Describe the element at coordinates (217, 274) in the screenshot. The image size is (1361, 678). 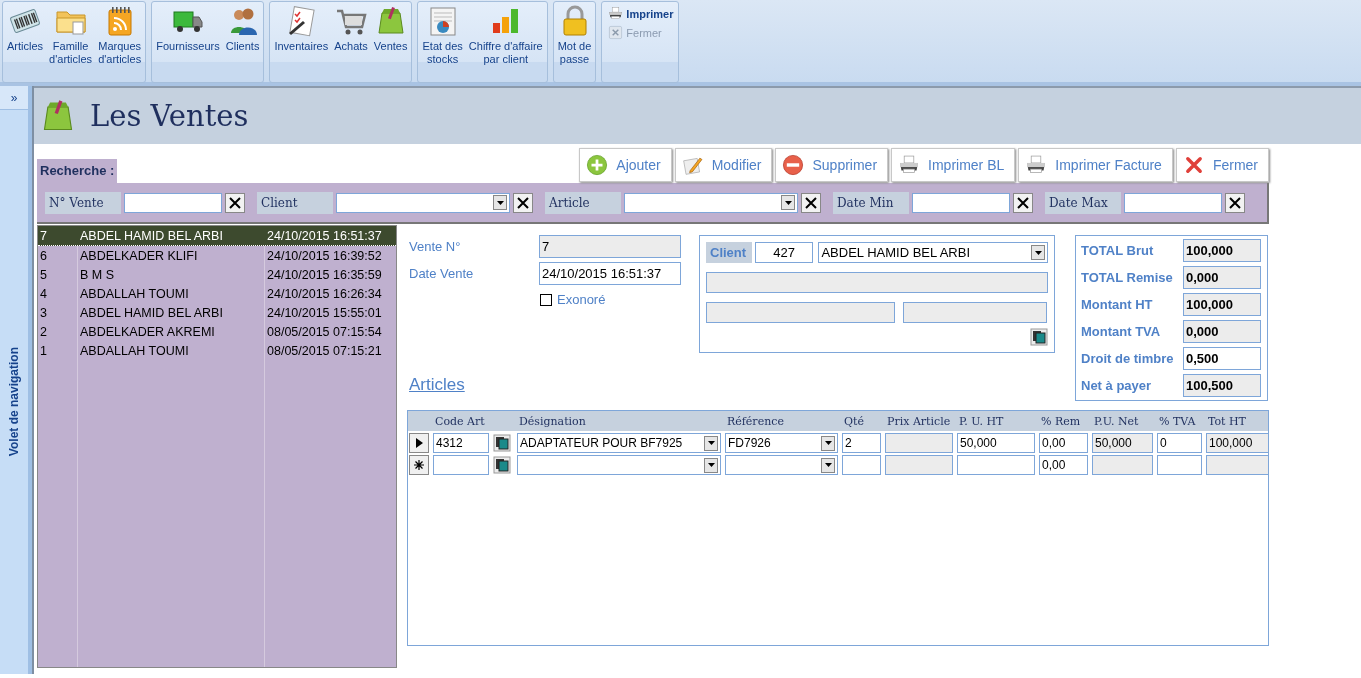
I see `list-row: 5 B M S 24/10/2015 16:35:59` at that location.